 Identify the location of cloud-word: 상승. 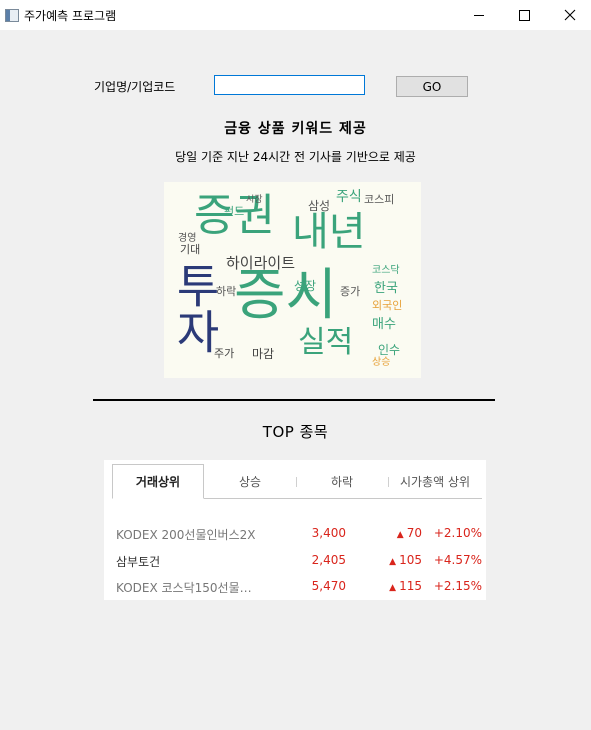
(381, 362).